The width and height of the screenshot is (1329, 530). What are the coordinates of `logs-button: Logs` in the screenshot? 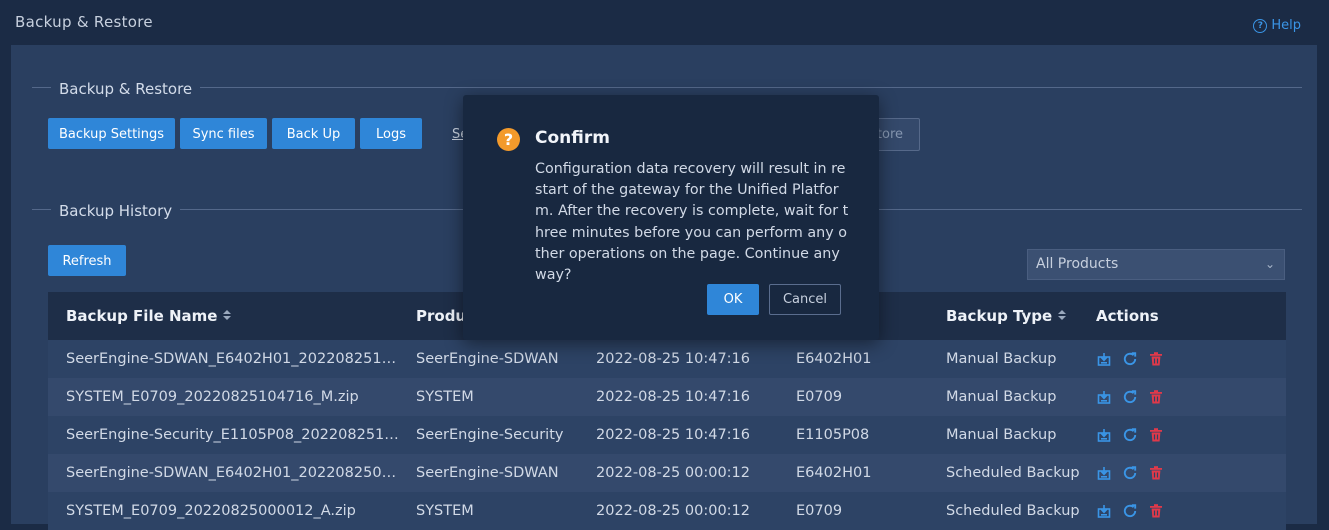 It's located at (391, 133).